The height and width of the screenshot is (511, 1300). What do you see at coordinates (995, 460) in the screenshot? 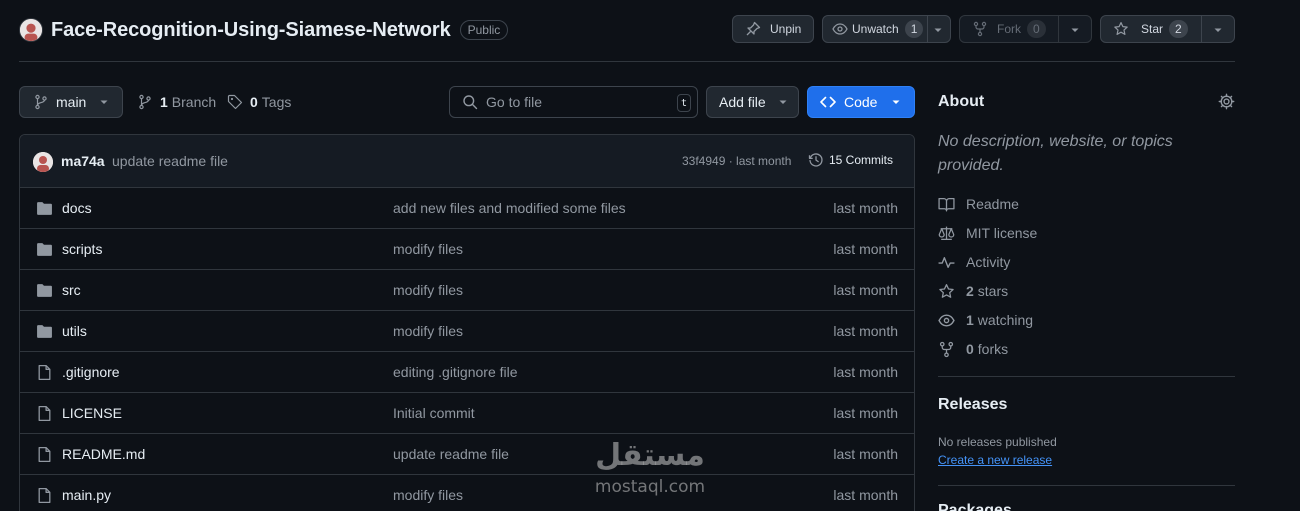
I see `create-release-link: Create a new release` at bounding box center [995, 460].